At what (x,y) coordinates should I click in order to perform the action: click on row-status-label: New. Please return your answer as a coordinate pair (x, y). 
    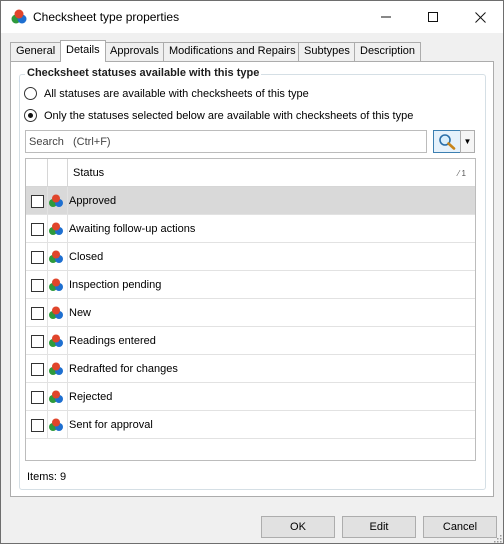
    Looking at the image, I should click on (80, 313).